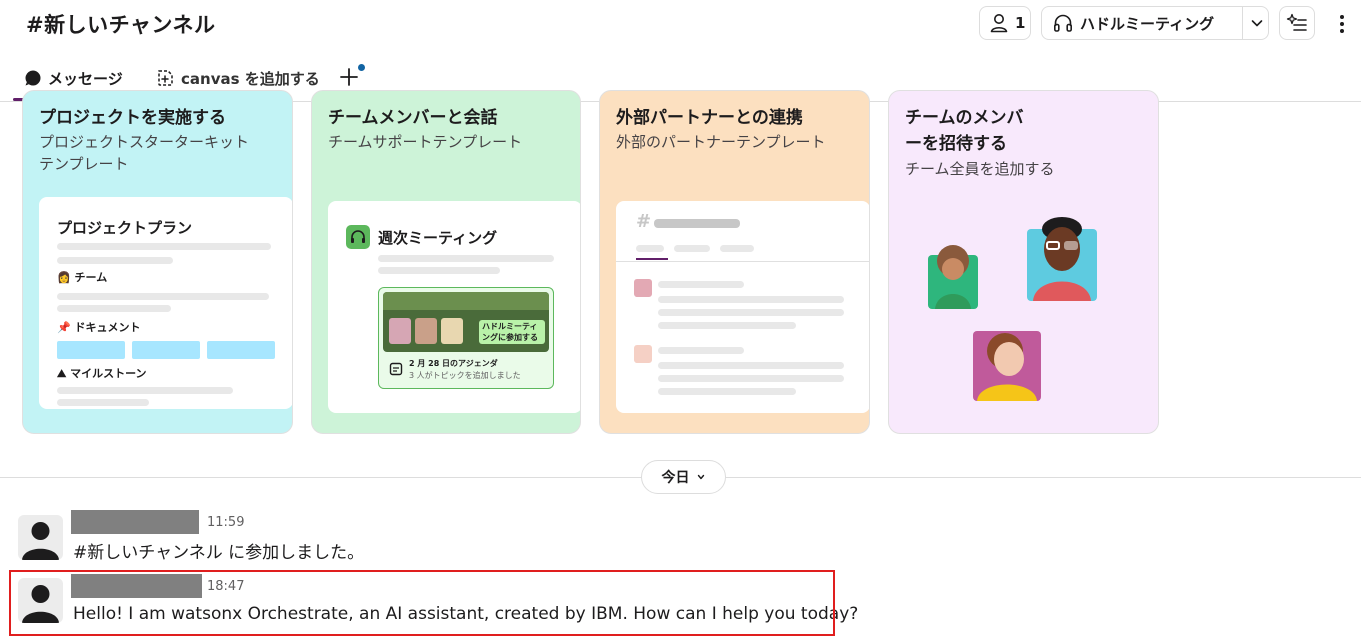 Image resolution: width=1361 pixels, height=638 pixels. I want to click on card-title: チームメンバーと会話, so click(413, 118).